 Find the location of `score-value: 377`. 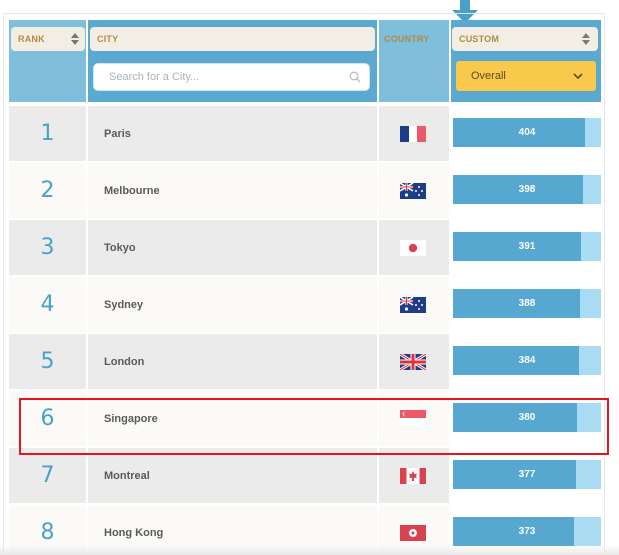

score-value: 377 is located at coordinates (527, 474).